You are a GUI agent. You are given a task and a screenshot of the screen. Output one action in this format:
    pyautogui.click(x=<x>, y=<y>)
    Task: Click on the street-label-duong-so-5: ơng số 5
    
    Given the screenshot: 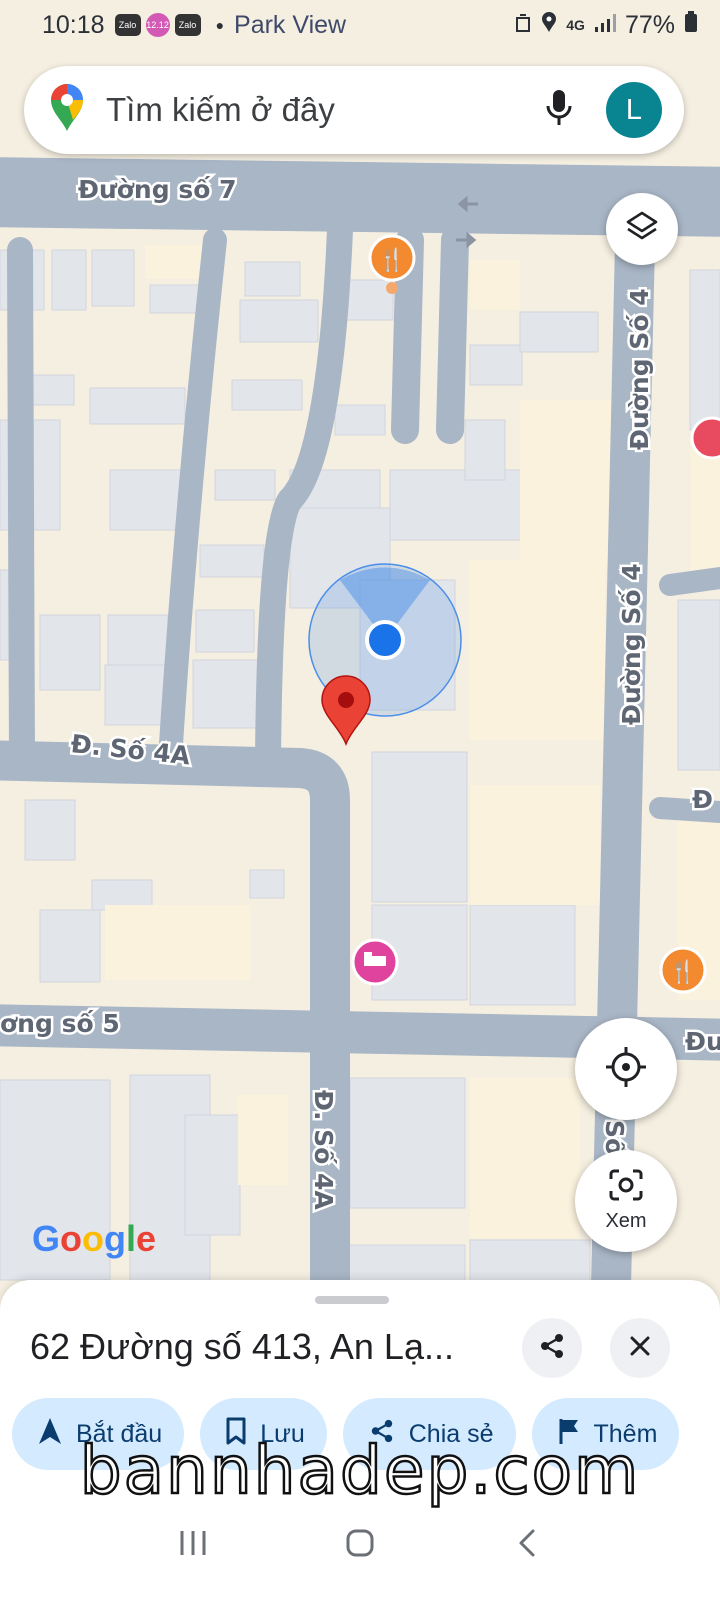 What is the action you would take?
    pyautogui.click(x=60, y=1023)
    